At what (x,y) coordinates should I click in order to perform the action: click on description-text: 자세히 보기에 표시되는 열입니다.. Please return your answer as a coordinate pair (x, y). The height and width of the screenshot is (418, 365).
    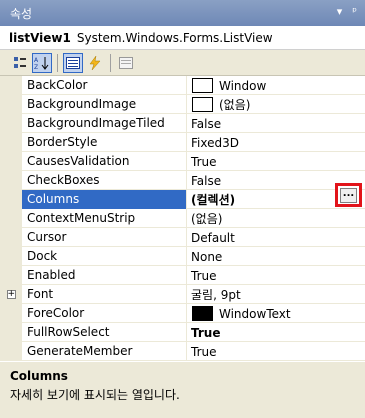
    Looking at the image, I should click on (95, 395).